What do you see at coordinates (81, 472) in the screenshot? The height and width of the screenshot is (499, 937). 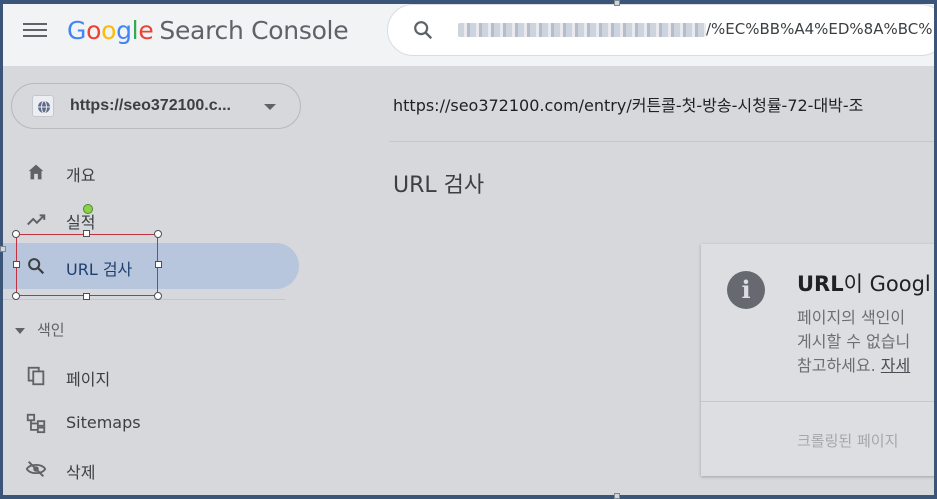 I see `sidebar-item-label: 삭제` at bounding box center [81, 472].